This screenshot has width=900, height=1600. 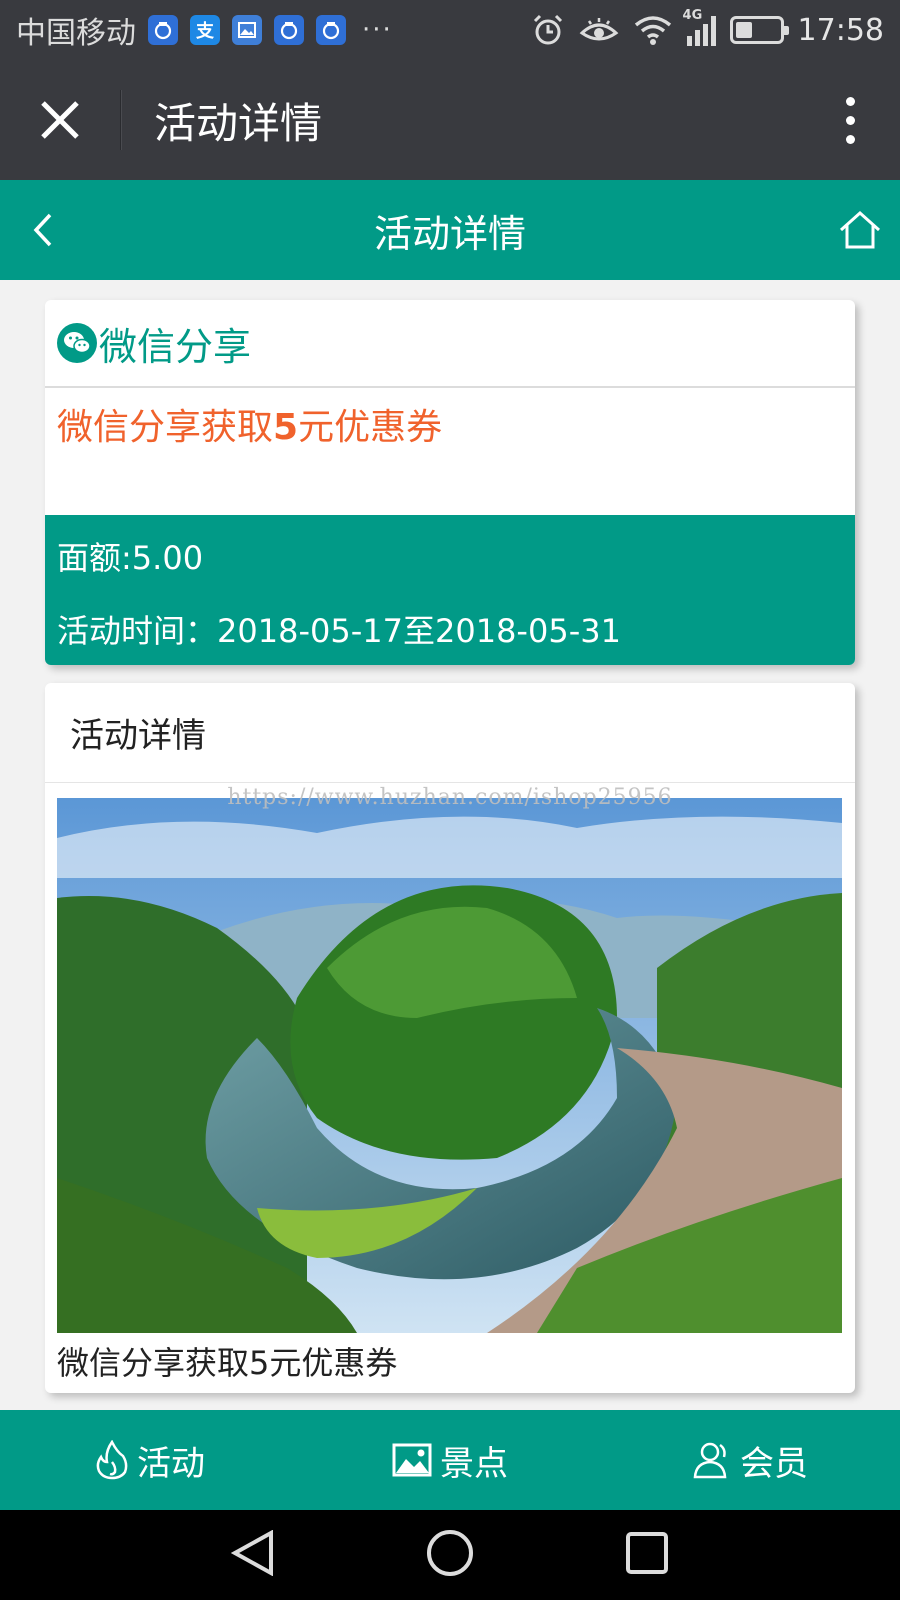 What do you see at coordinates (652, 30) in the screenshot?
I see `wifi-icon` at bounding box center [652, 30].